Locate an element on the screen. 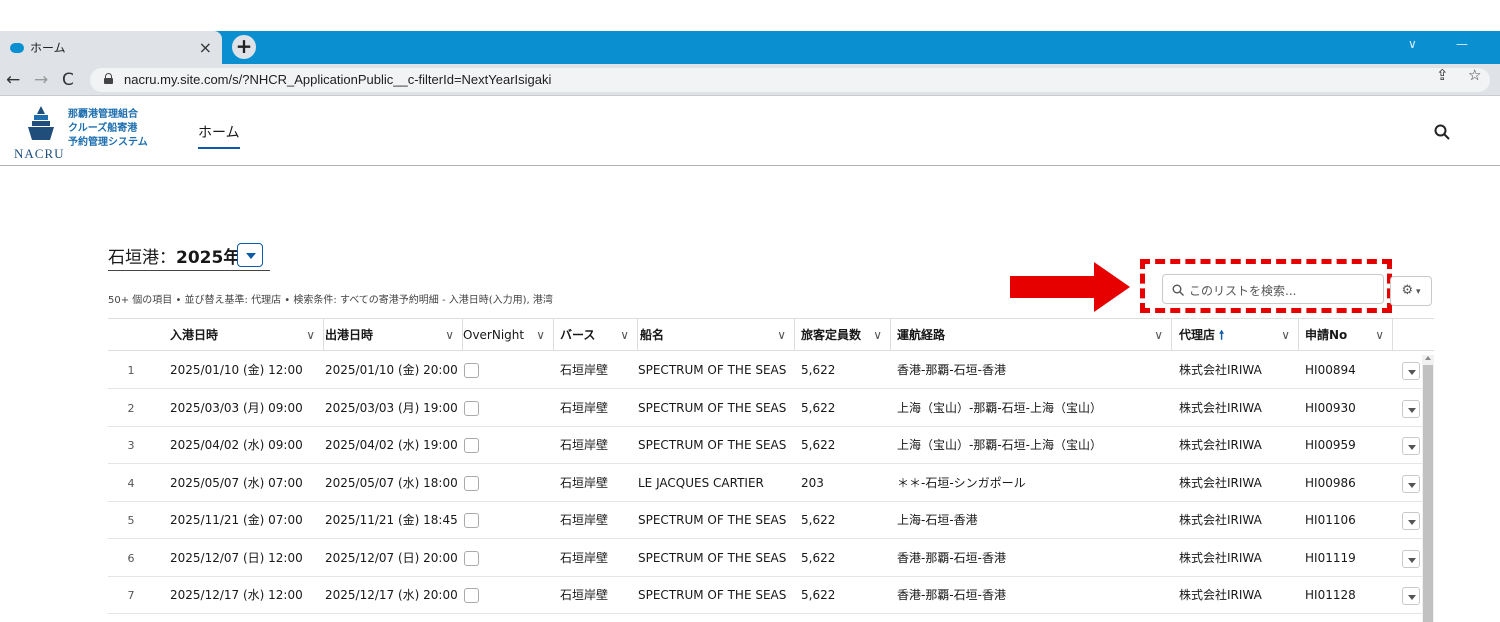 This screenshot has height=622, width=1500. cell-route: 上海（宝山）-那覇-石垣-上海（宝山） is located at coordinates (999, 445).